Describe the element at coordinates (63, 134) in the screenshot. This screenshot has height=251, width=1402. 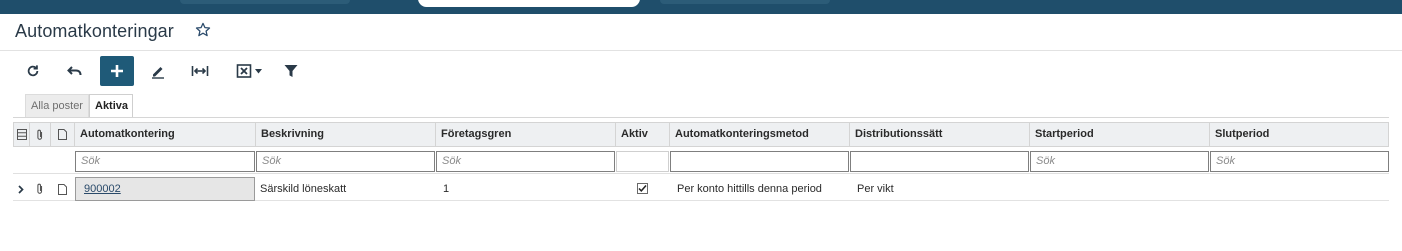
I see `note-header-icon` at that location.